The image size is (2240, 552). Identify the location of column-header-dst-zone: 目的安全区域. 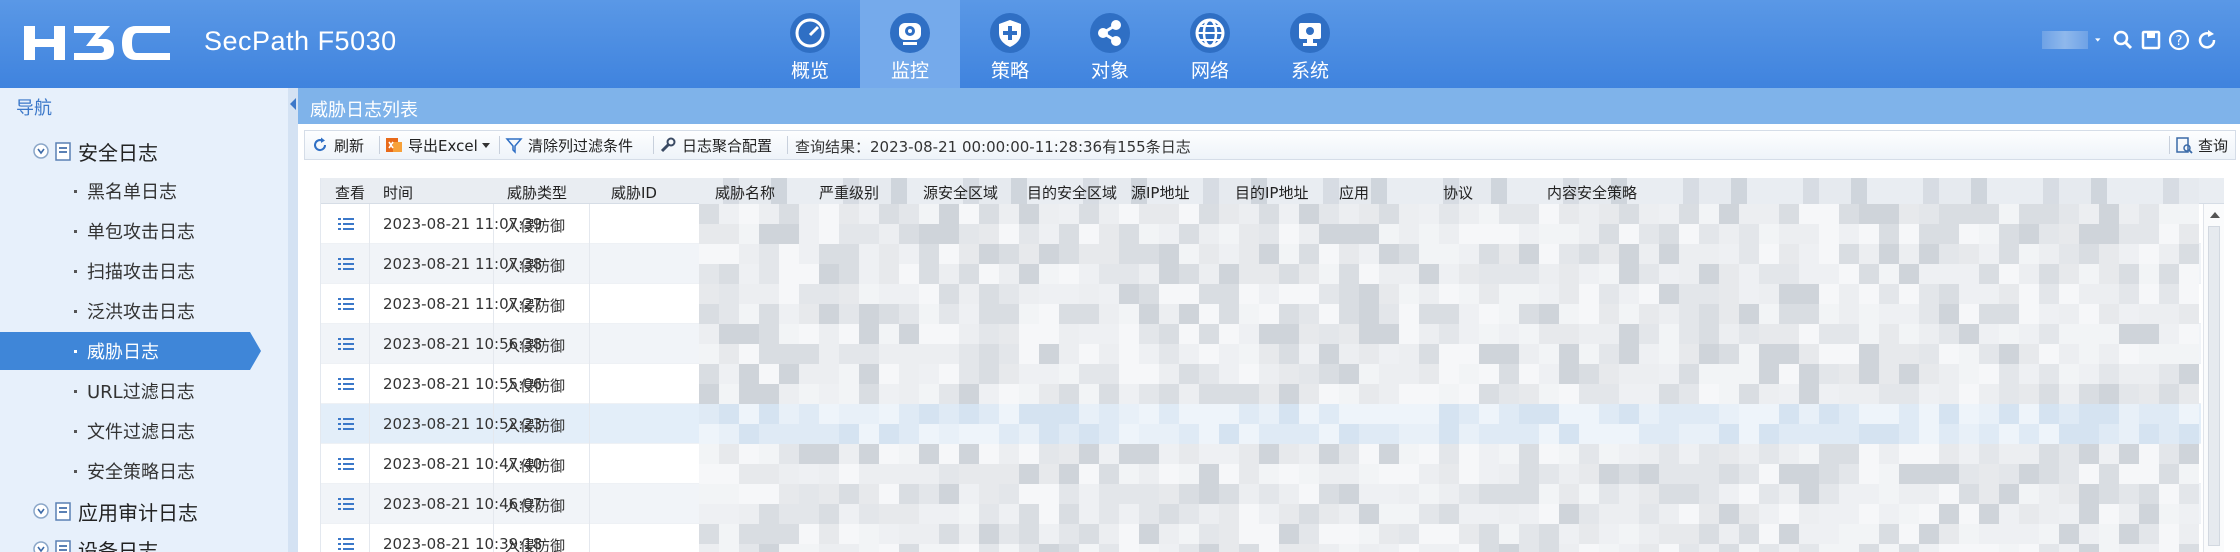
(1072, 192).